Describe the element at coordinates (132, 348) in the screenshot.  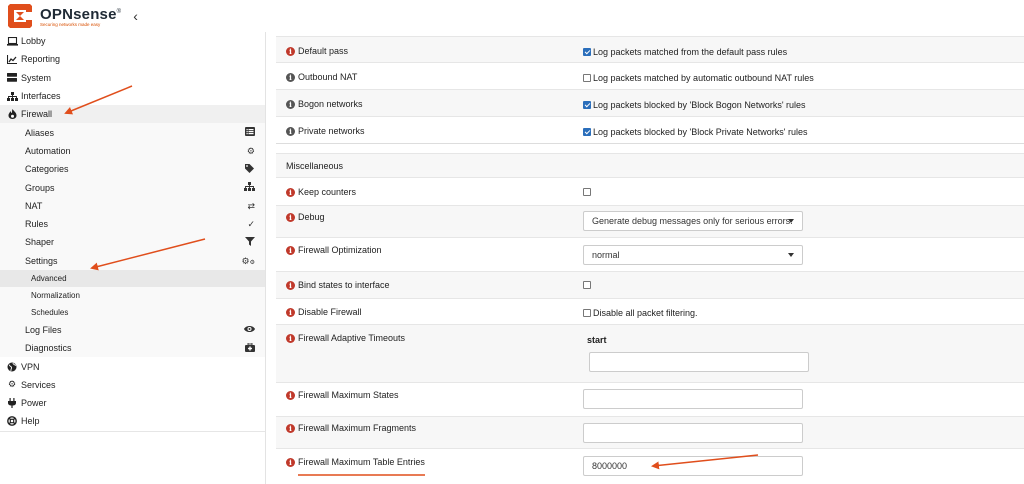
I see `sidebar-item-diagnostics: Diagnostics` at that location.